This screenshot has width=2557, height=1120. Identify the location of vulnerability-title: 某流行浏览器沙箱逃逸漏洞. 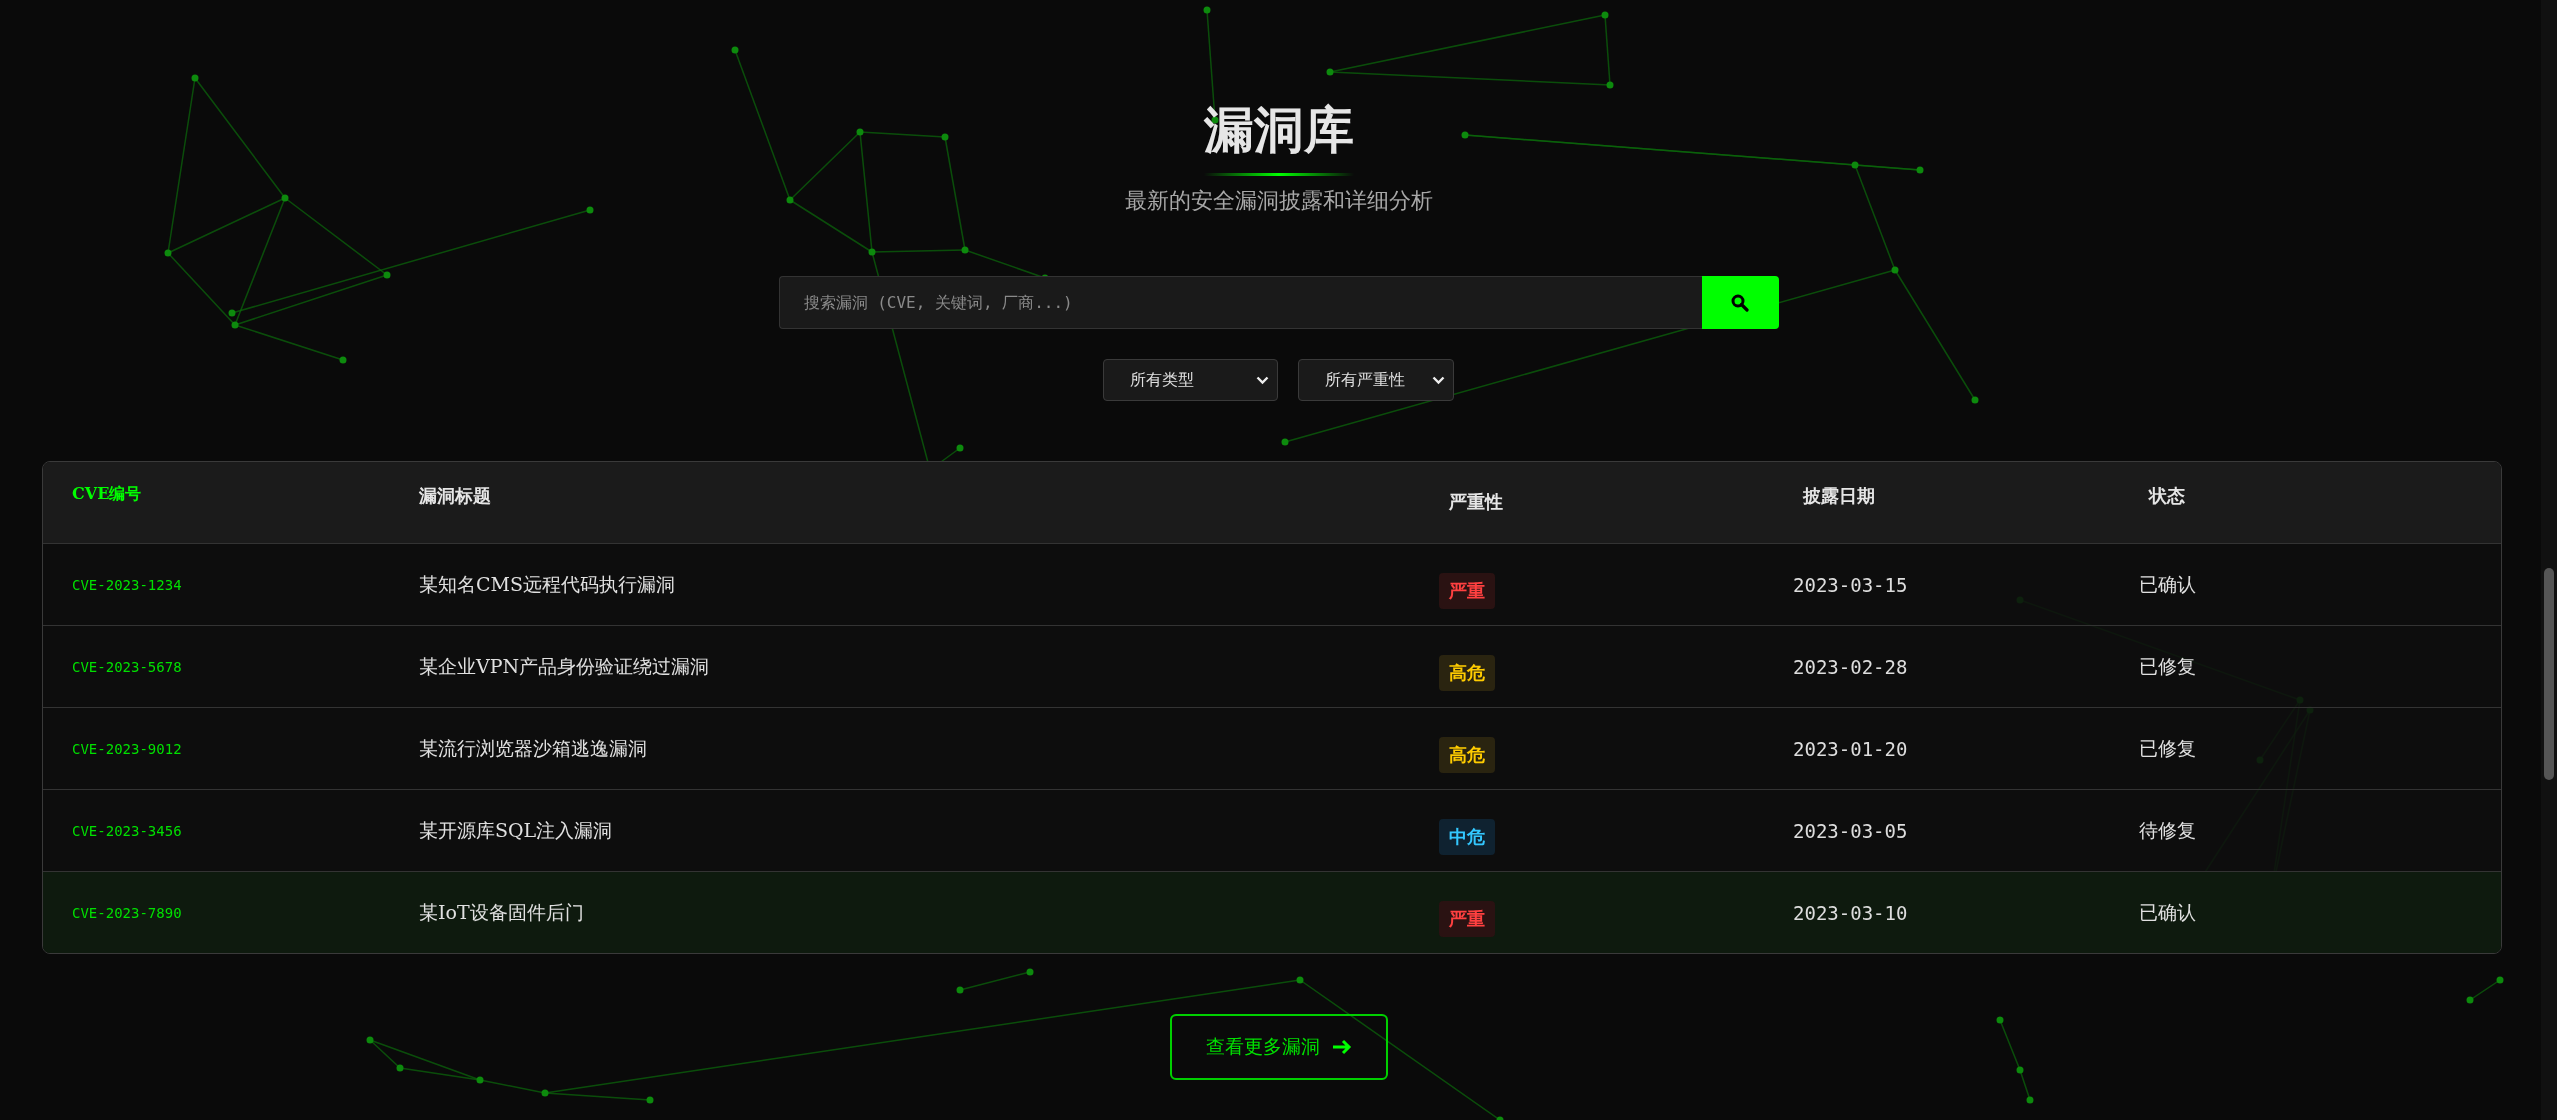
(533, 748).